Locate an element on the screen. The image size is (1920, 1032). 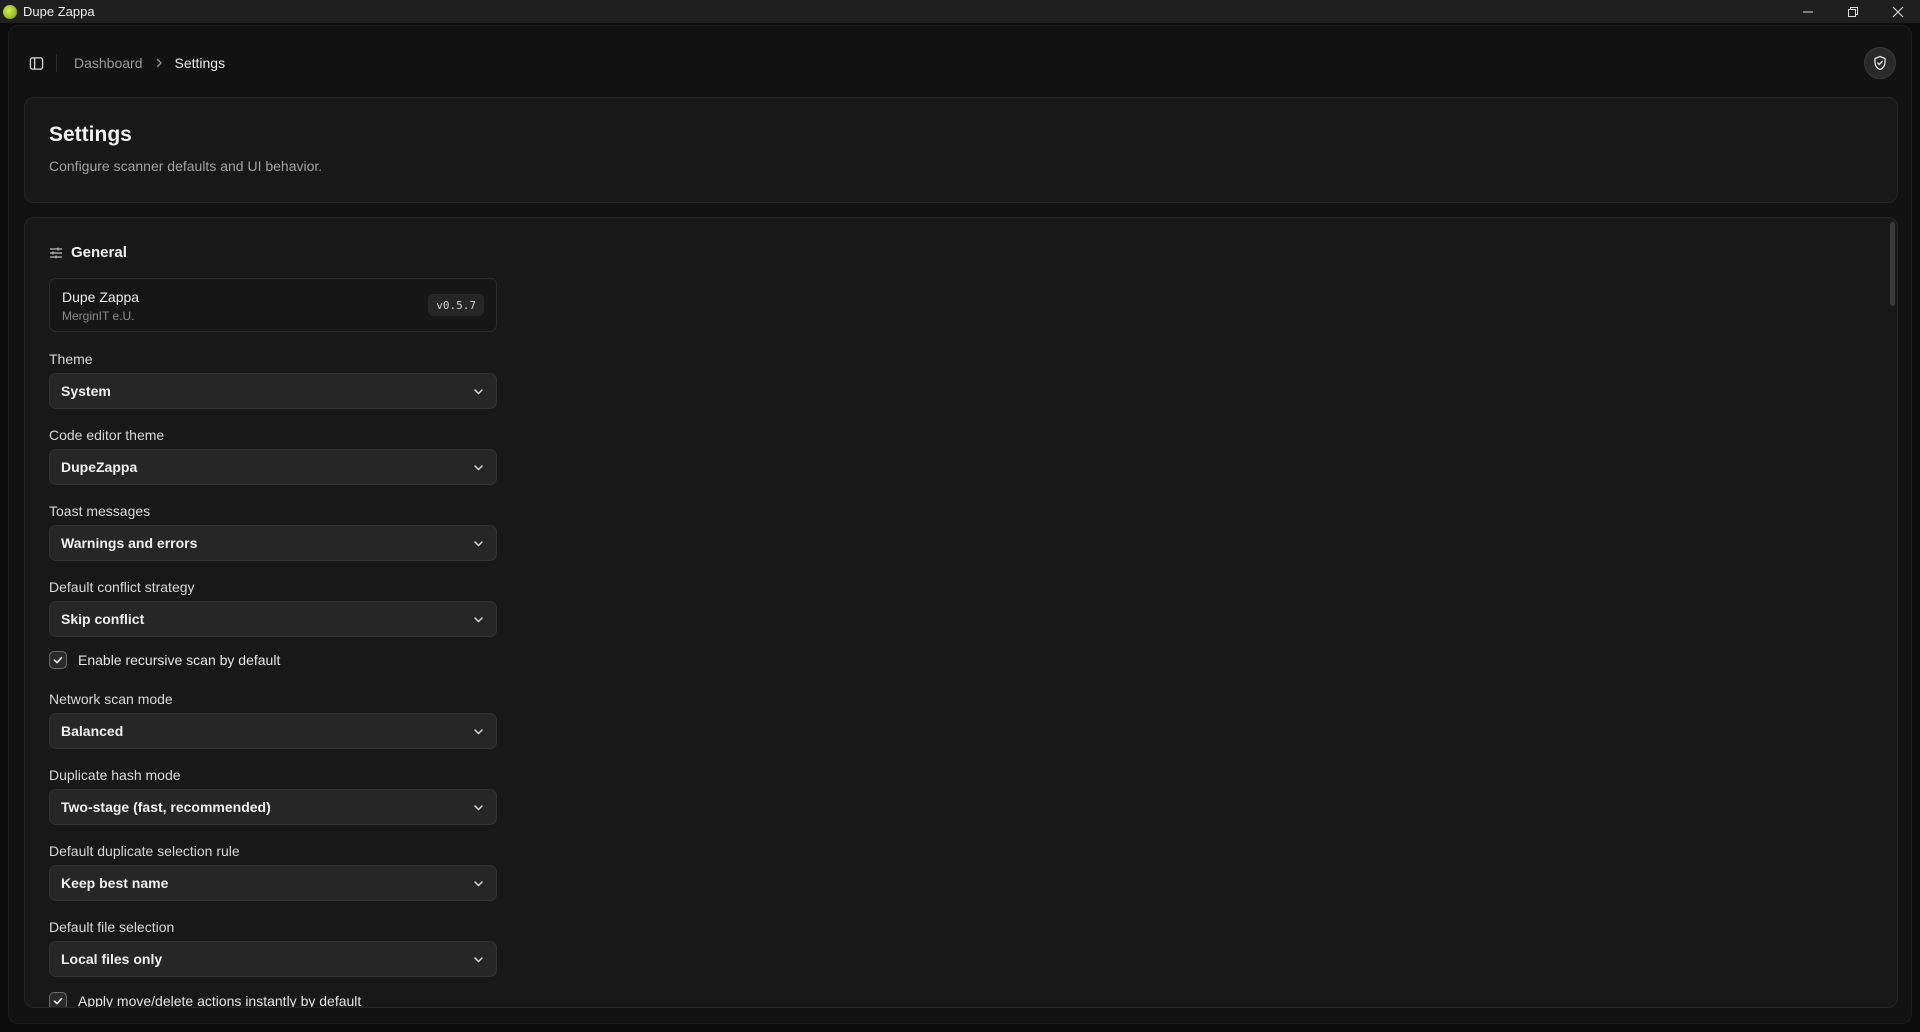
breadcrumb: Dashboard Settings is located at coordinates (149, 63).